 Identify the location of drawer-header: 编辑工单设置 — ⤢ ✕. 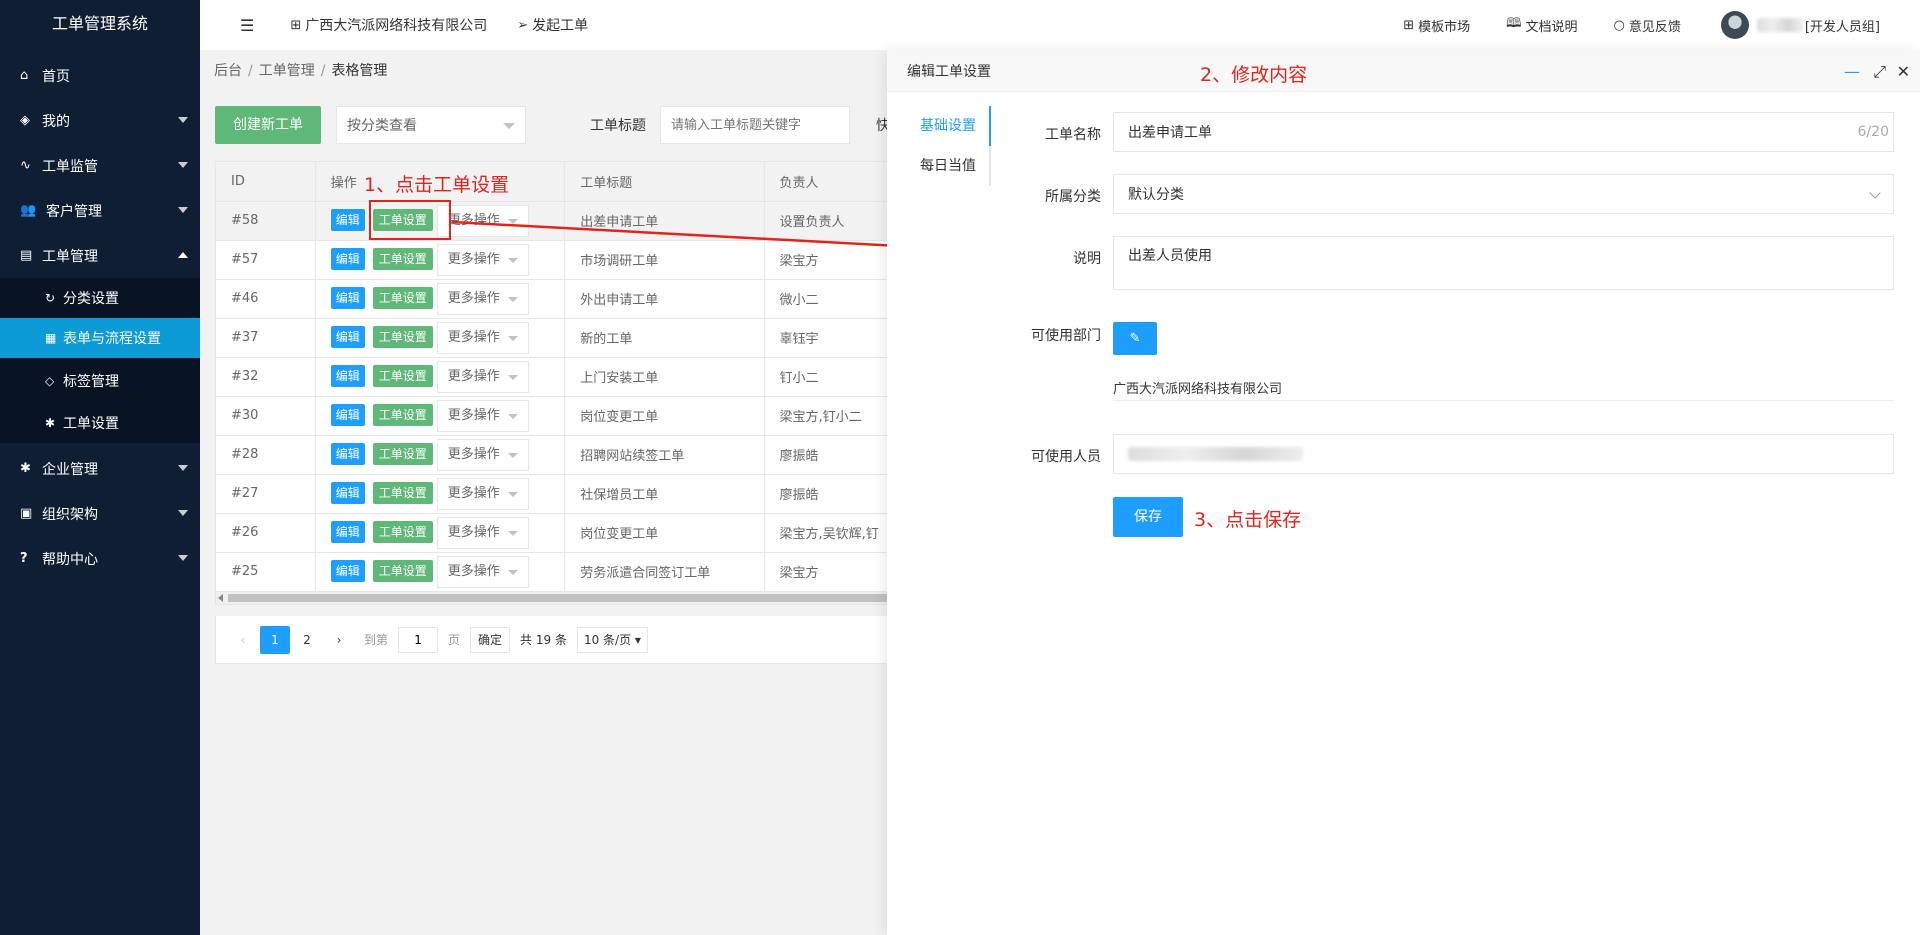
(1403, 71).